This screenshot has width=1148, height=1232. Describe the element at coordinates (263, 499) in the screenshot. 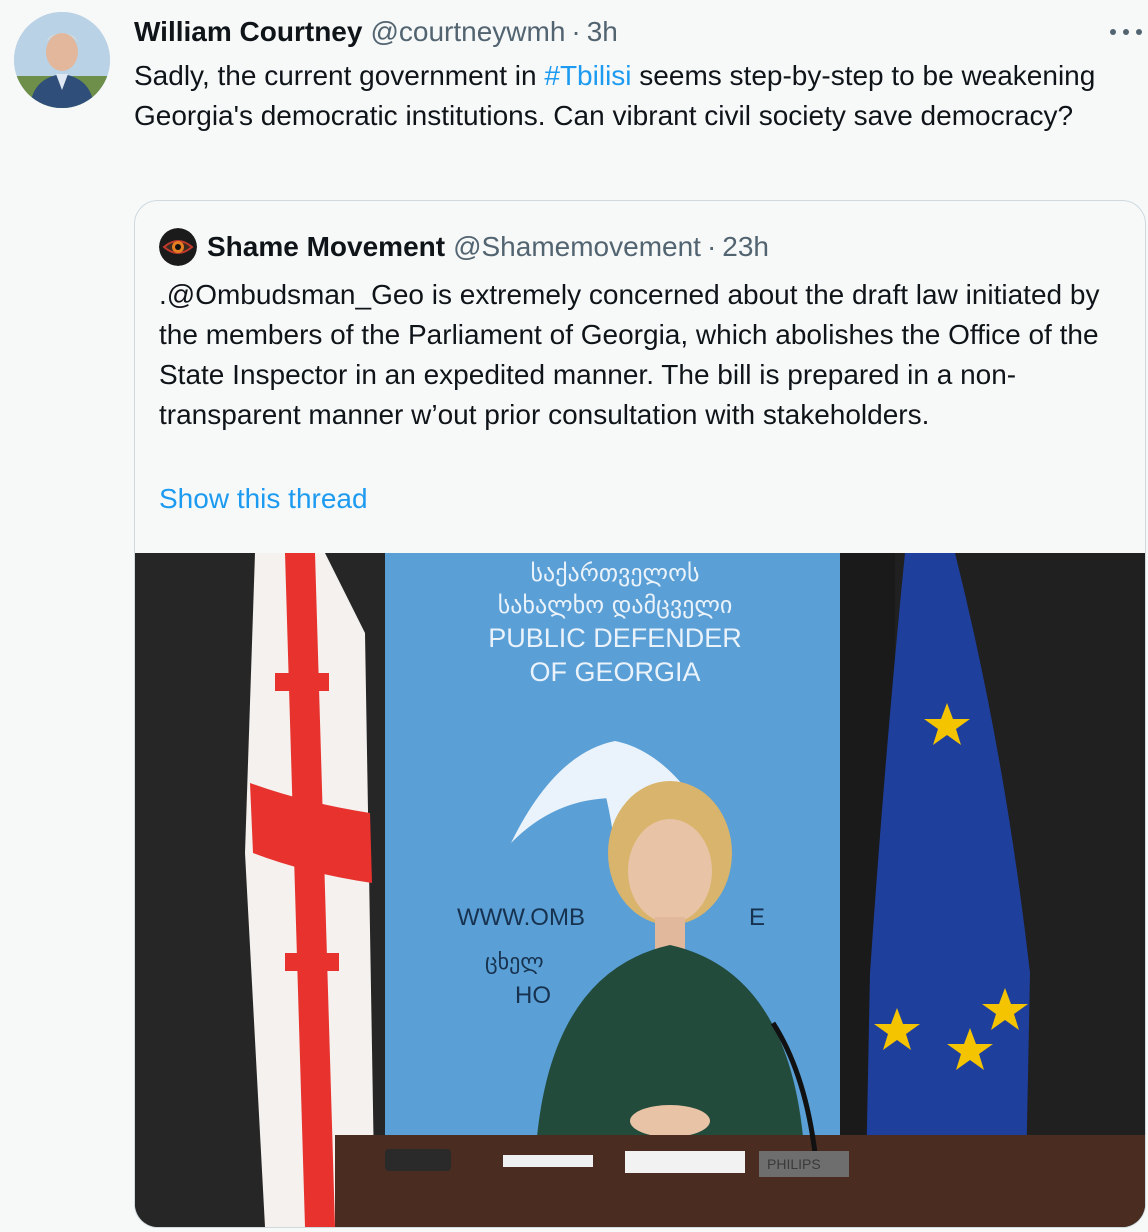

I see `show-thread-link: Show this thread` at that location.